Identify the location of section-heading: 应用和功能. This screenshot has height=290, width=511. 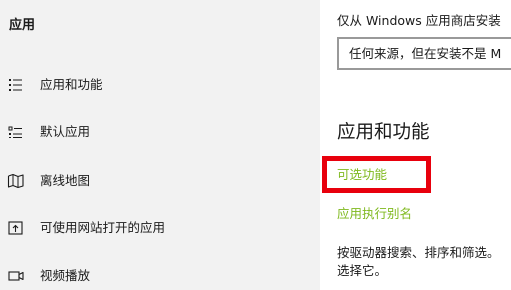
(383, 132).